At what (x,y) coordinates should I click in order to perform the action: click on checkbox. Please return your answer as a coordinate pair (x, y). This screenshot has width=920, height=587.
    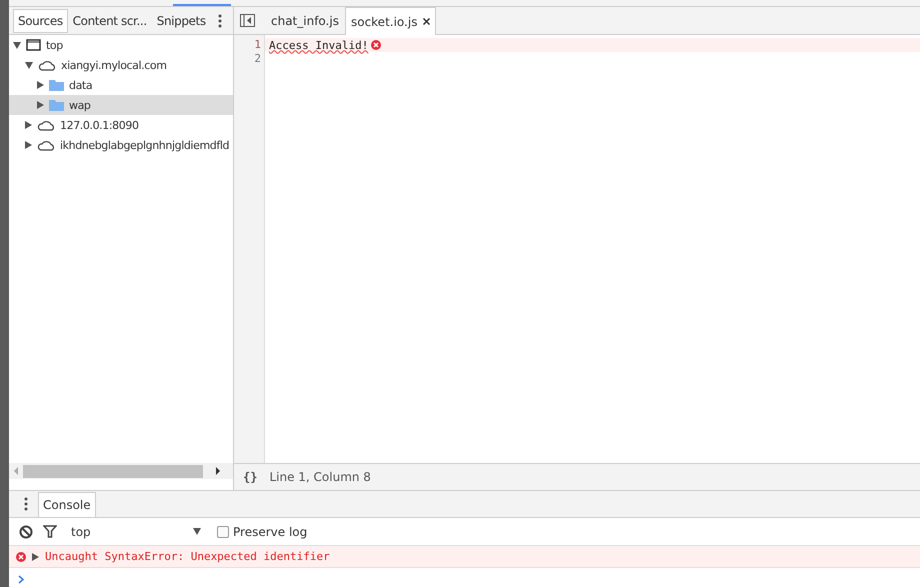
    Looking at the image, I should click on (223, 532).